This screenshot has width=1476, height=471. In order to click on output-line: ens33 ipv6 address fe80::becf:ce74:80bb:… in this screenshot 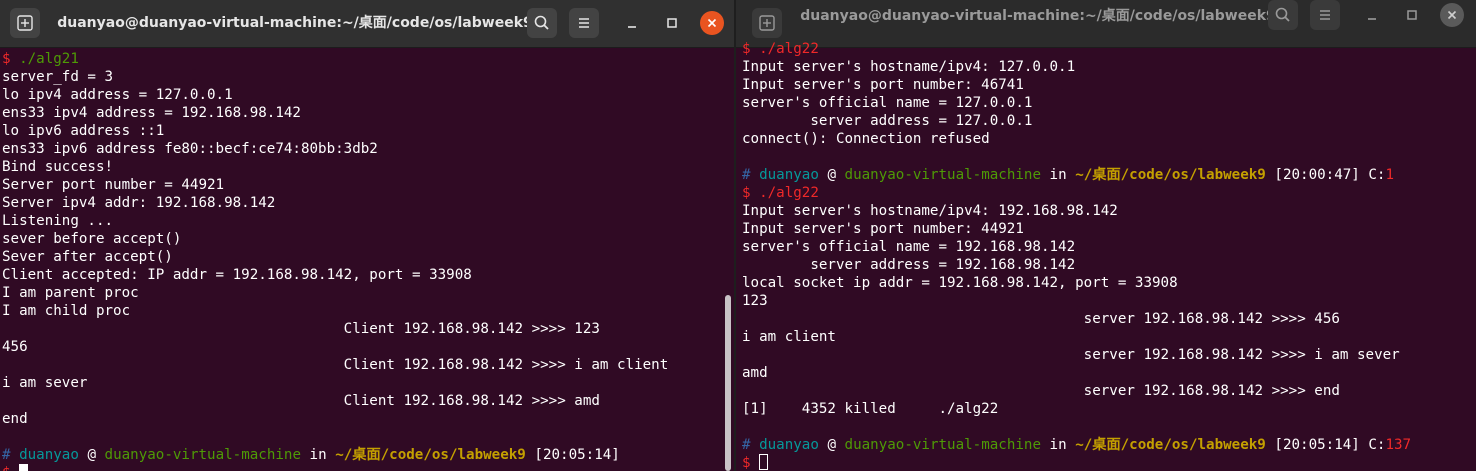, I will do `click(190, 149)`.